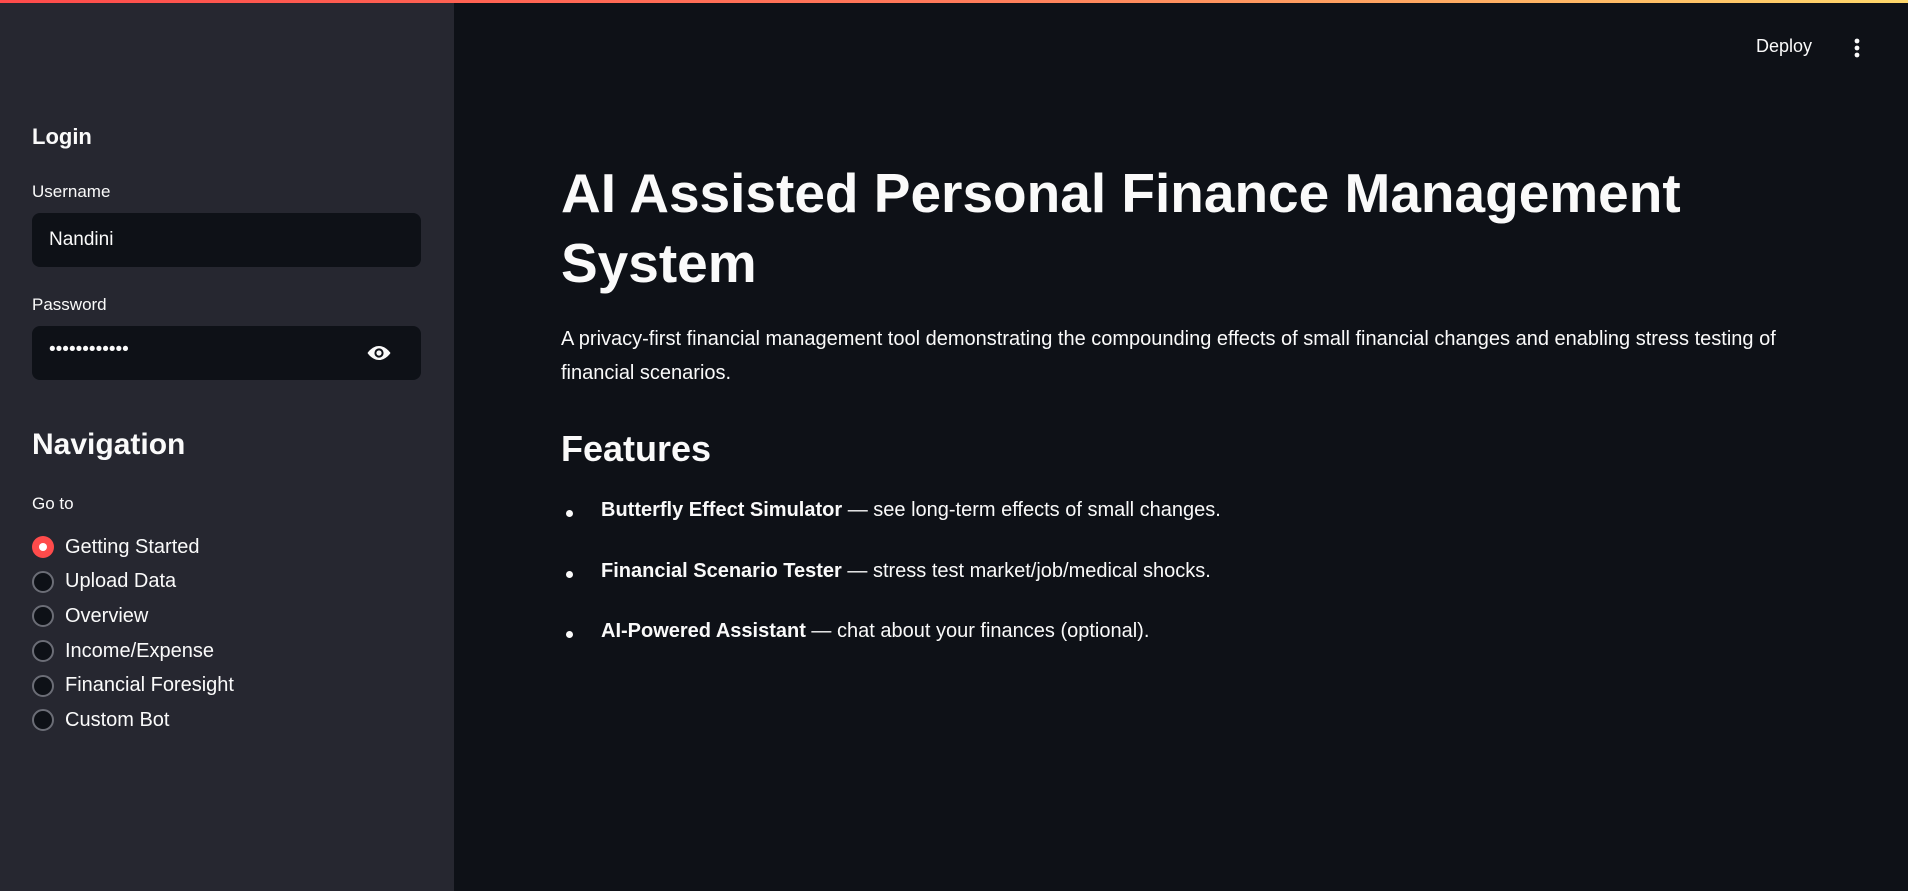 Image resolution: width=1908 pixels, height=891 pixels. Describe the element at coordinates (721, 570) in the screenshot. I see `feature-name: Financial Scenario Tester` at that location.